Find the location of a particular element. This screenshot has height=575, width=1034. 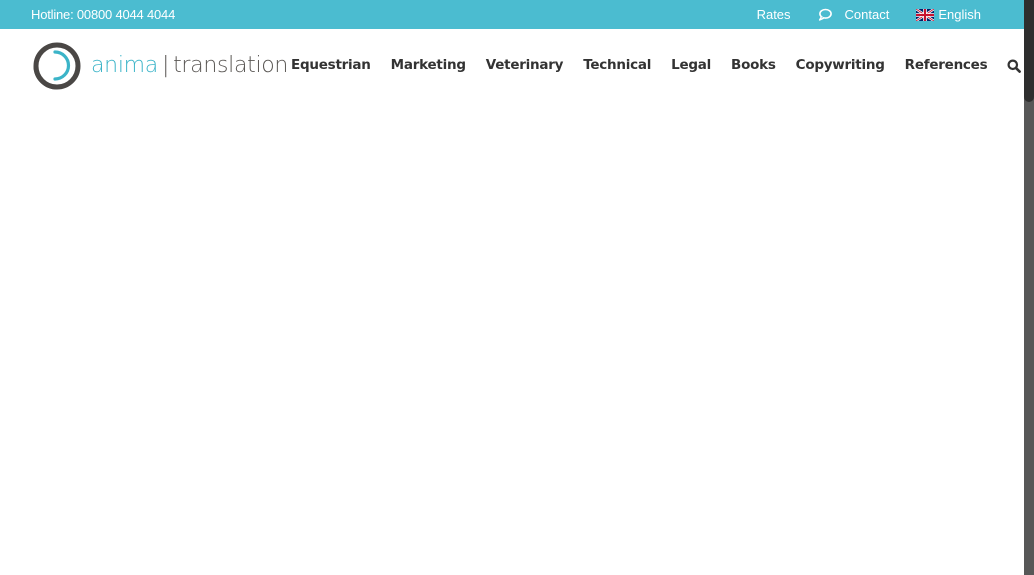

language-switcher: English is located at coordinates (948, 14).